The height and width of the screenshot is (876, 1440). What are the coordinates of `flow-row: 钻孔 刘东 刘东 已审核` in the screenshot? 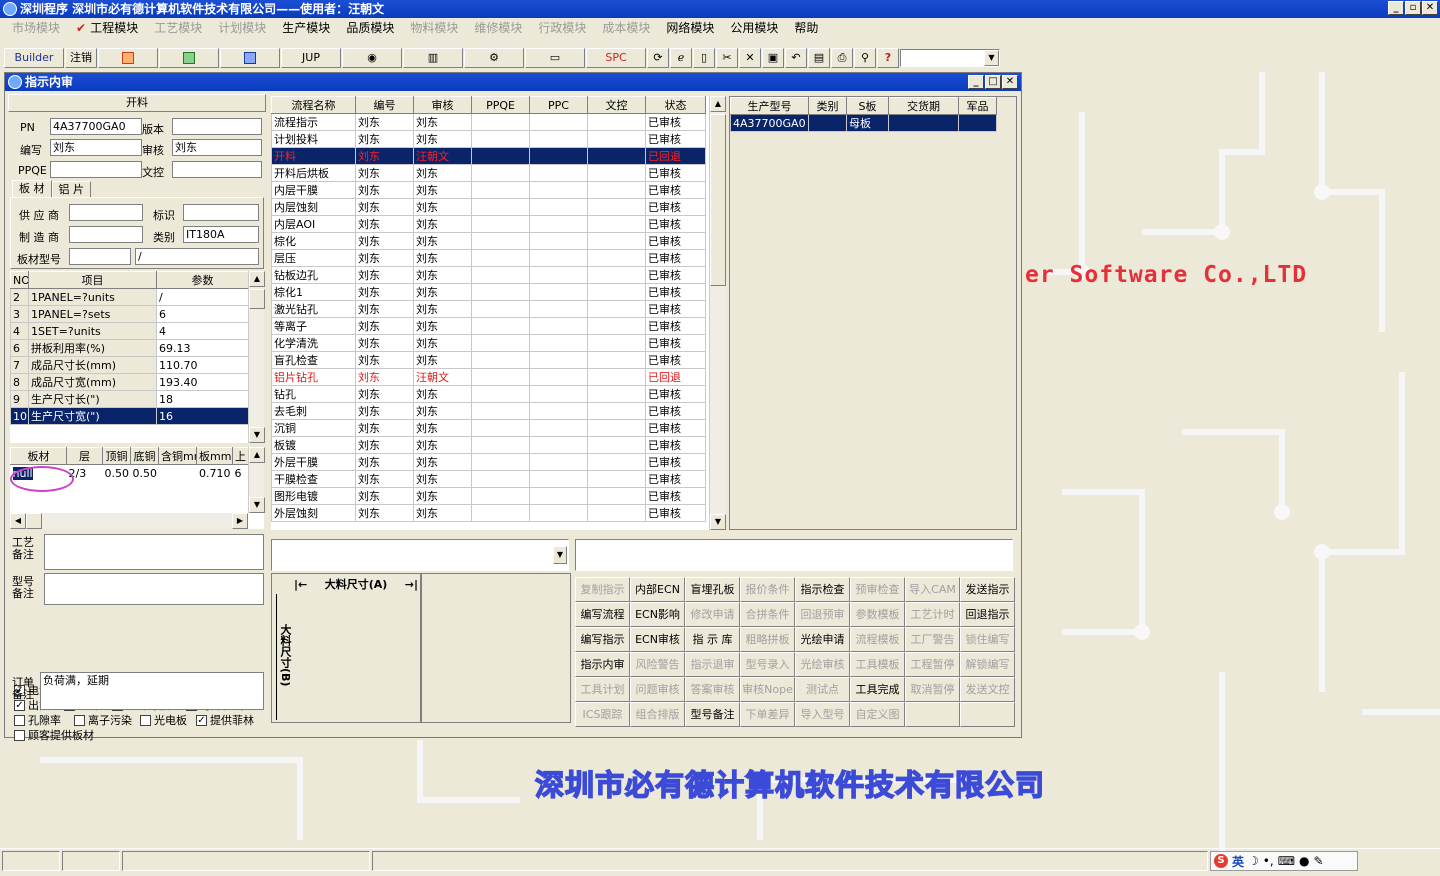 It's located at (488, 394).